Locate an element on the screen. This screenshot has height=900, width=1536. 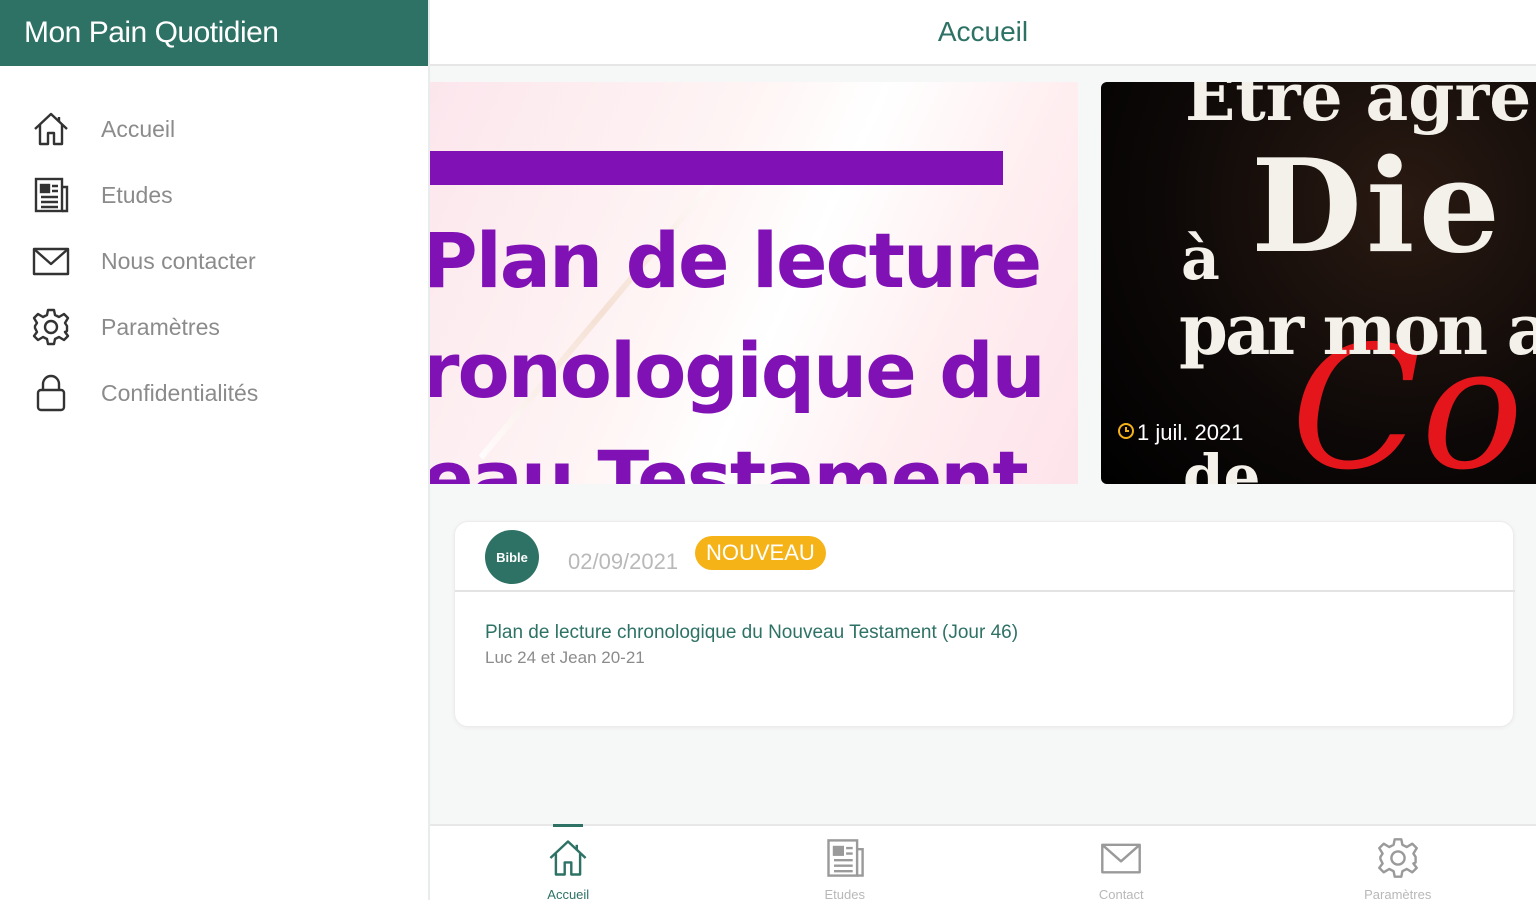
top-bar: Accueil is located at coordinates (983, 33).